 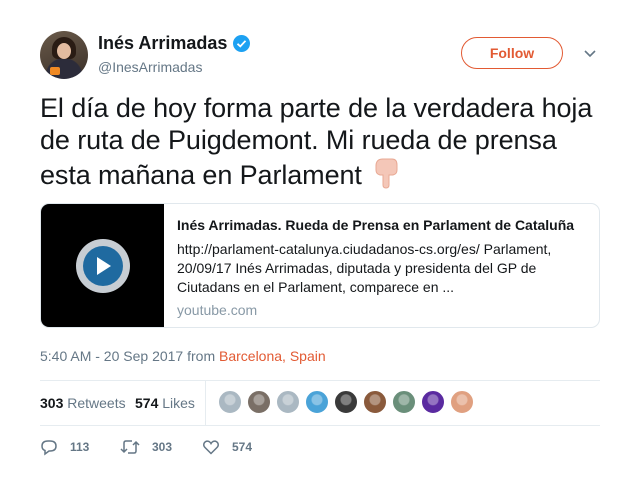 I want to click on display-name: Inés Arrimadas, so click(x=162, y=43).